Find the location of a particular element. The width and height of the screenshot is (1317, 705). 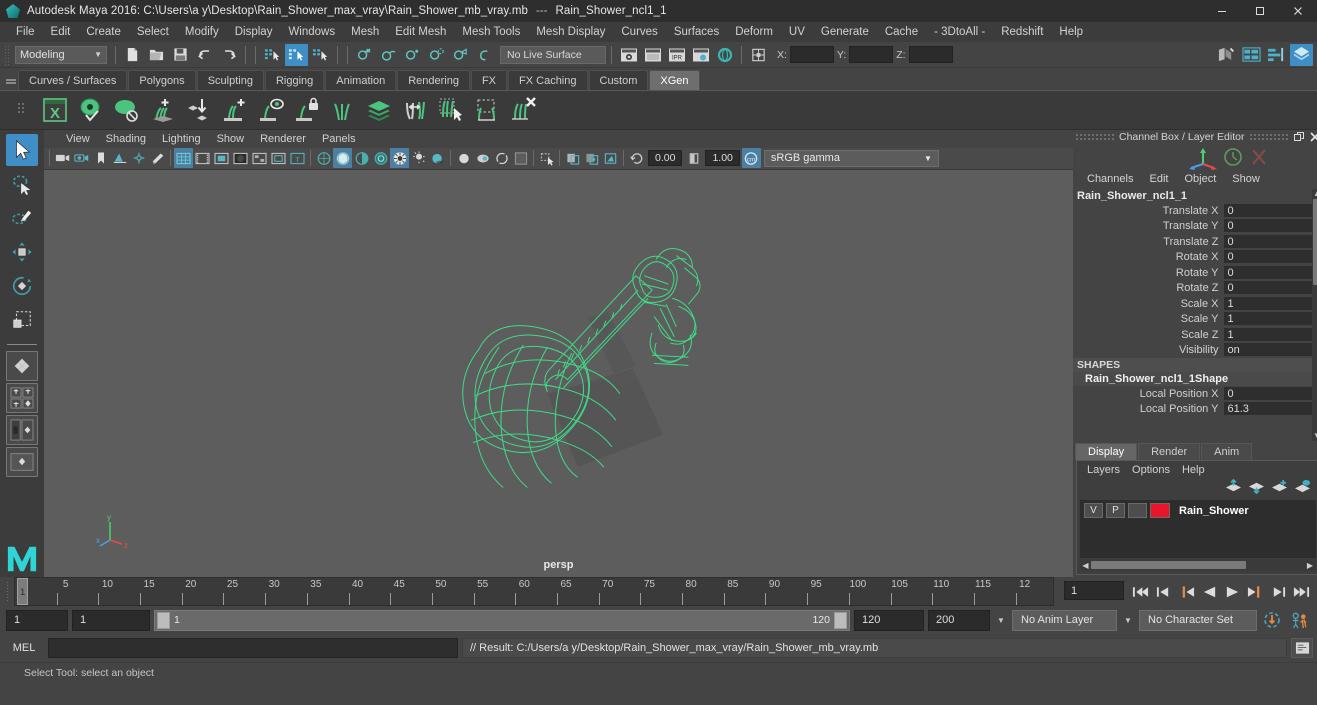

layer-menu-options: Options is located at coordinates (1151, 470).